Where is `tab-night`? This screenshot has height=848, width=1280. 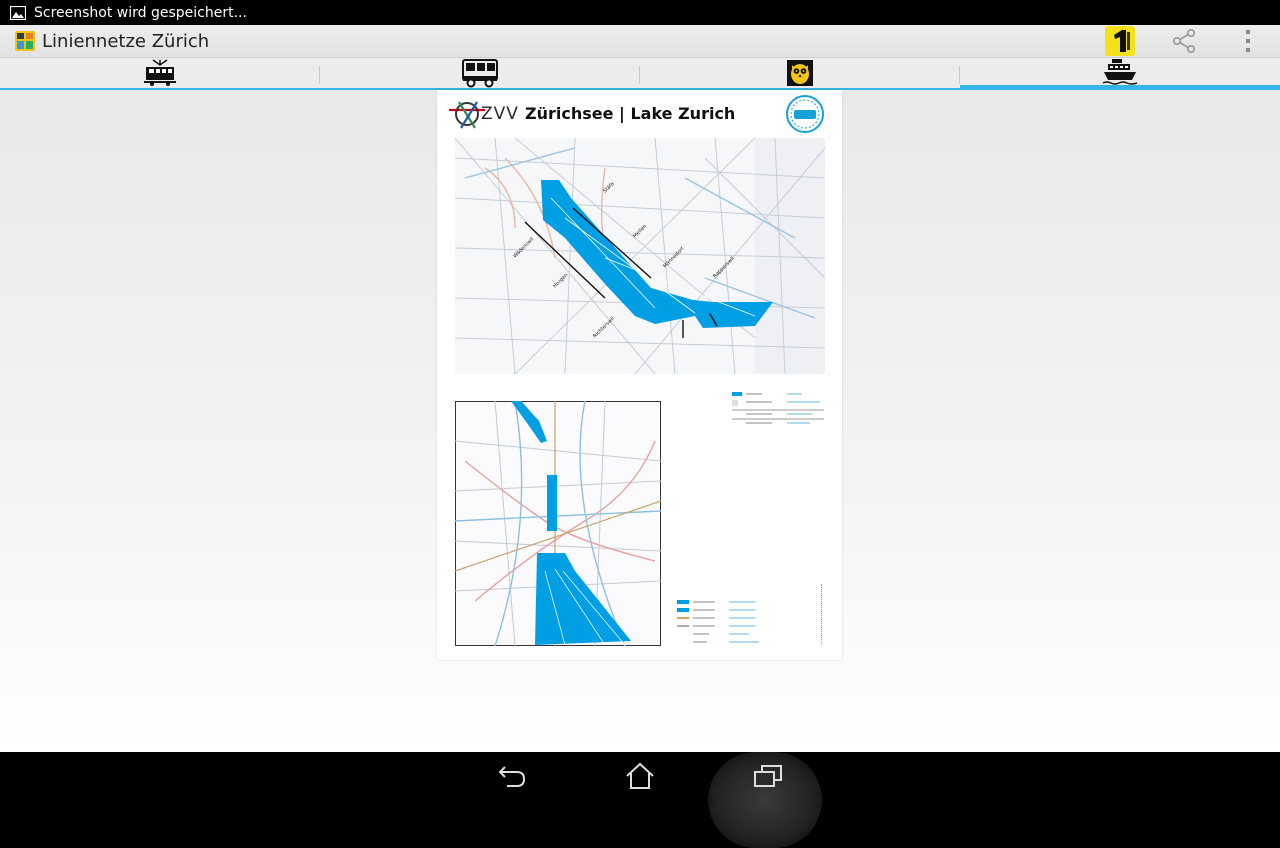 tab-night is located at coordinates (800, 74).